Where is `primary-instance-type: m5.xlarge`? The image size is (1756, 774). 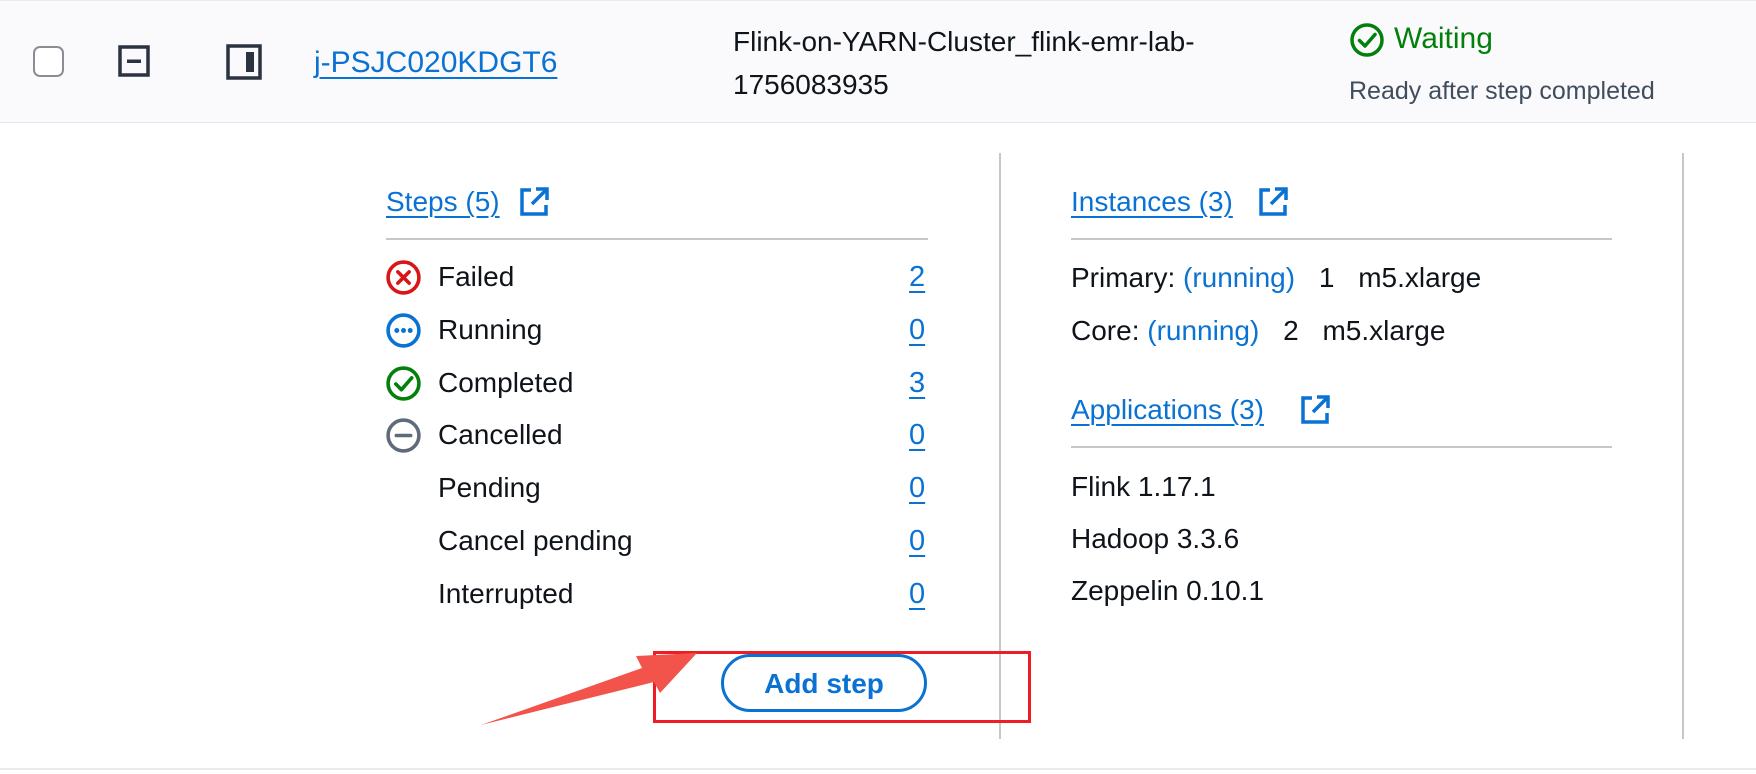 primary-instance-type: m5.xlarge is located at coordinates (1420, 277).